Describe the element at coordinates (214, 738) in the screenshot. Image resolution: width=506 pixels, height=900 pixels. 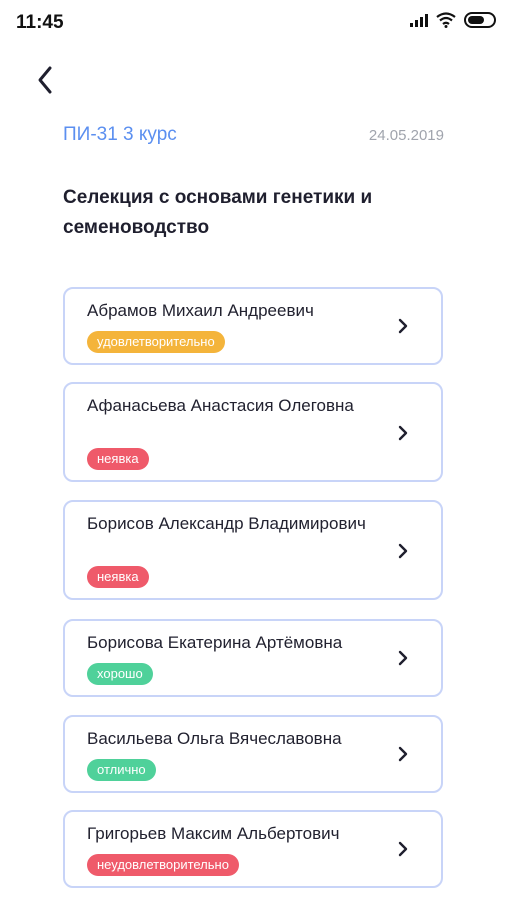
I see `student-name: Васильева Ольга Вячеславовна` at that location.